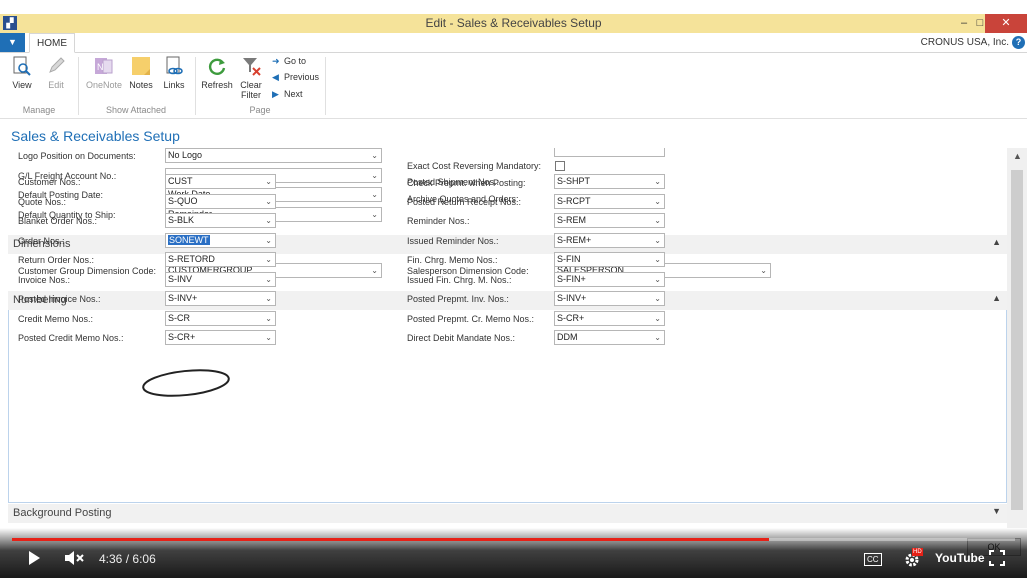  What do you see at coordinates (609, 259) in the screenshot?
I see `num-right-field: S-FIN ⌄` at bounding box center [609, 259].